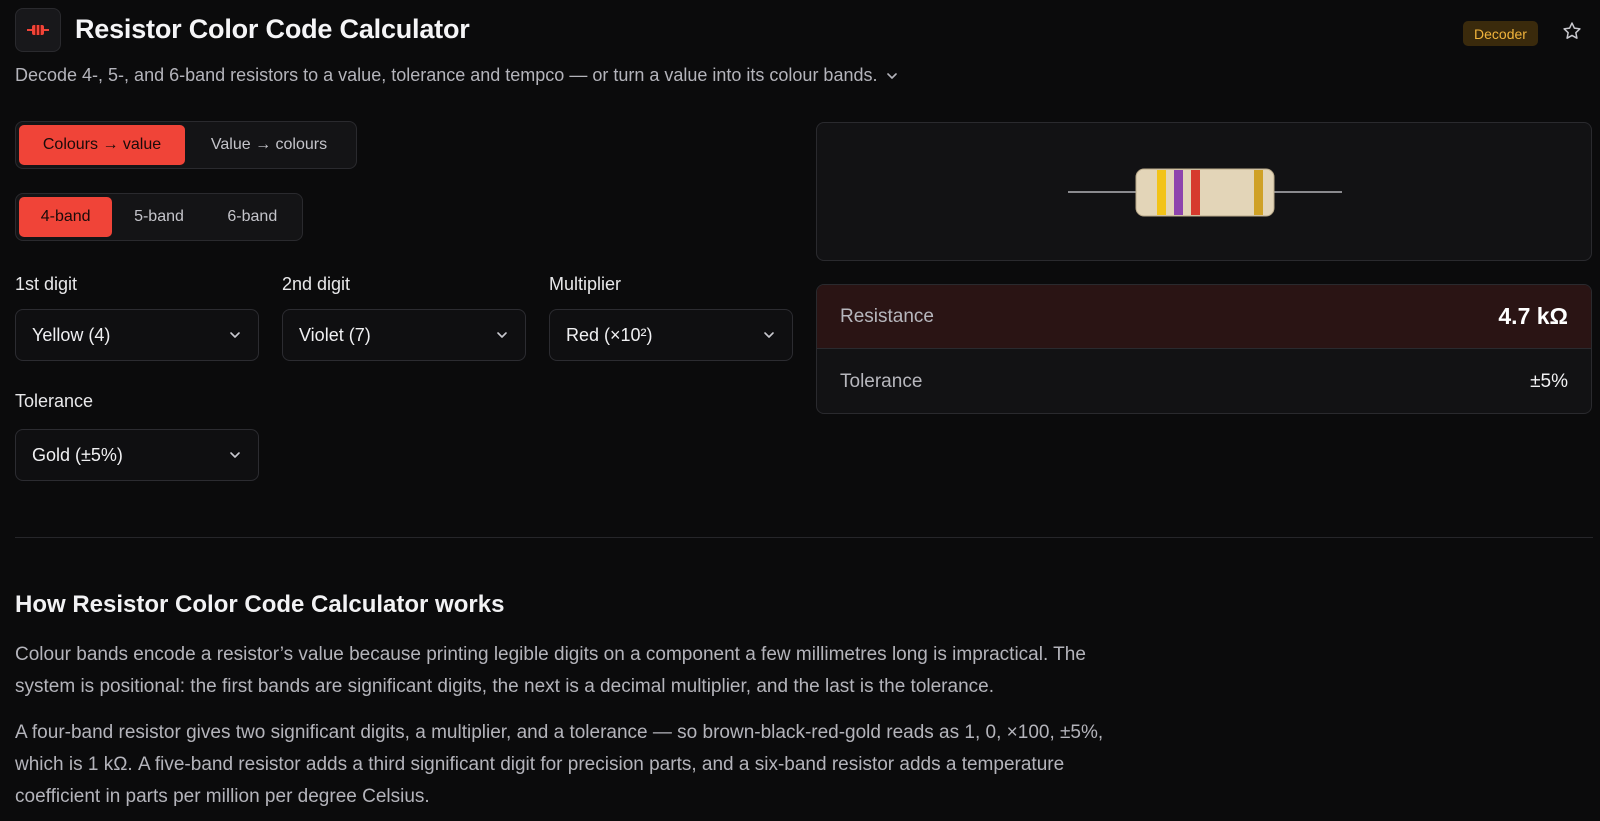  What do you see at coordinates (102, 145) in the screenshot?
I see `tab-colours-to-value: Colours → value` at bounding box center [102, 145].